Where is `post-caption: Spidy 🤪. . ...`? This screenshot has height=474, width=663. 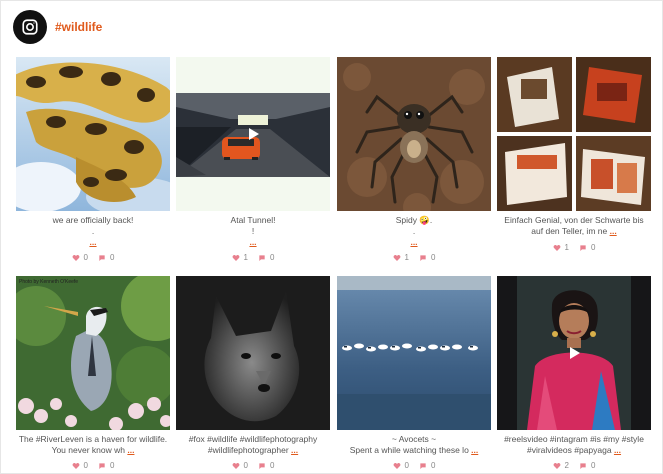
post-caption: Spidy 🤪. . ... is located at coordinates (414, 231).